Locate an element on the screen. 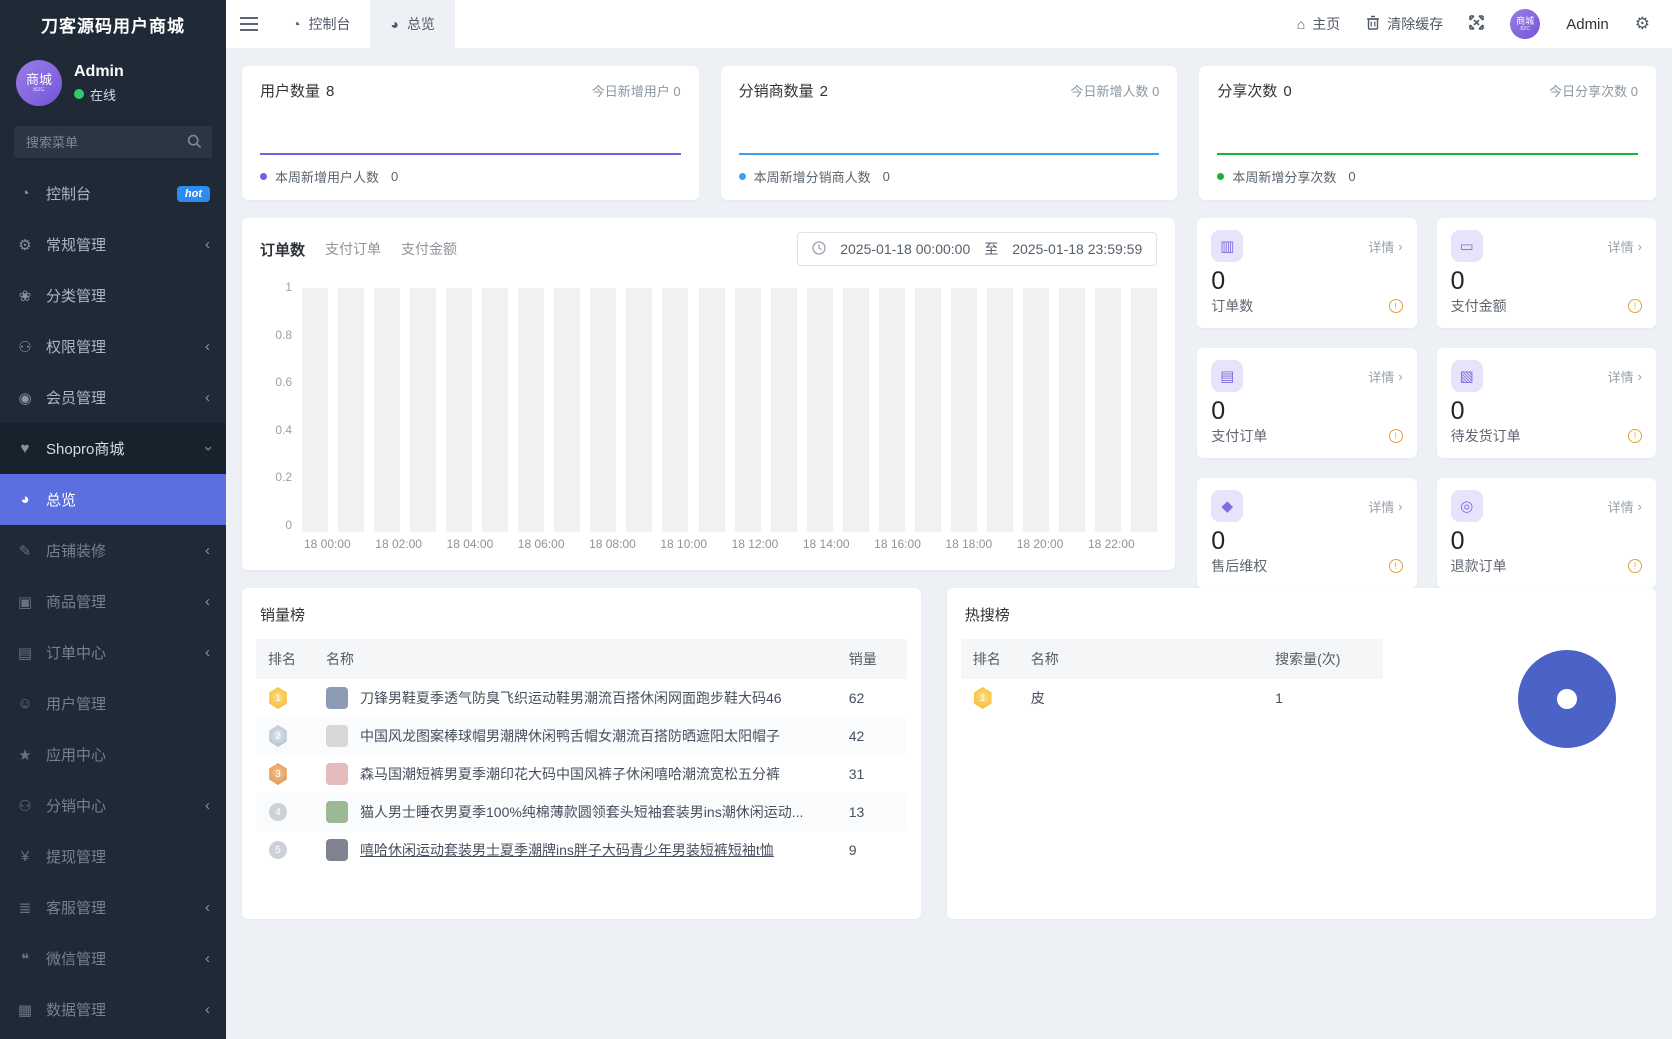 This screenshot has height=1039, width=1672. sidebar-item-apps: ★ 应用中心 is located at coordinates (113, 754).